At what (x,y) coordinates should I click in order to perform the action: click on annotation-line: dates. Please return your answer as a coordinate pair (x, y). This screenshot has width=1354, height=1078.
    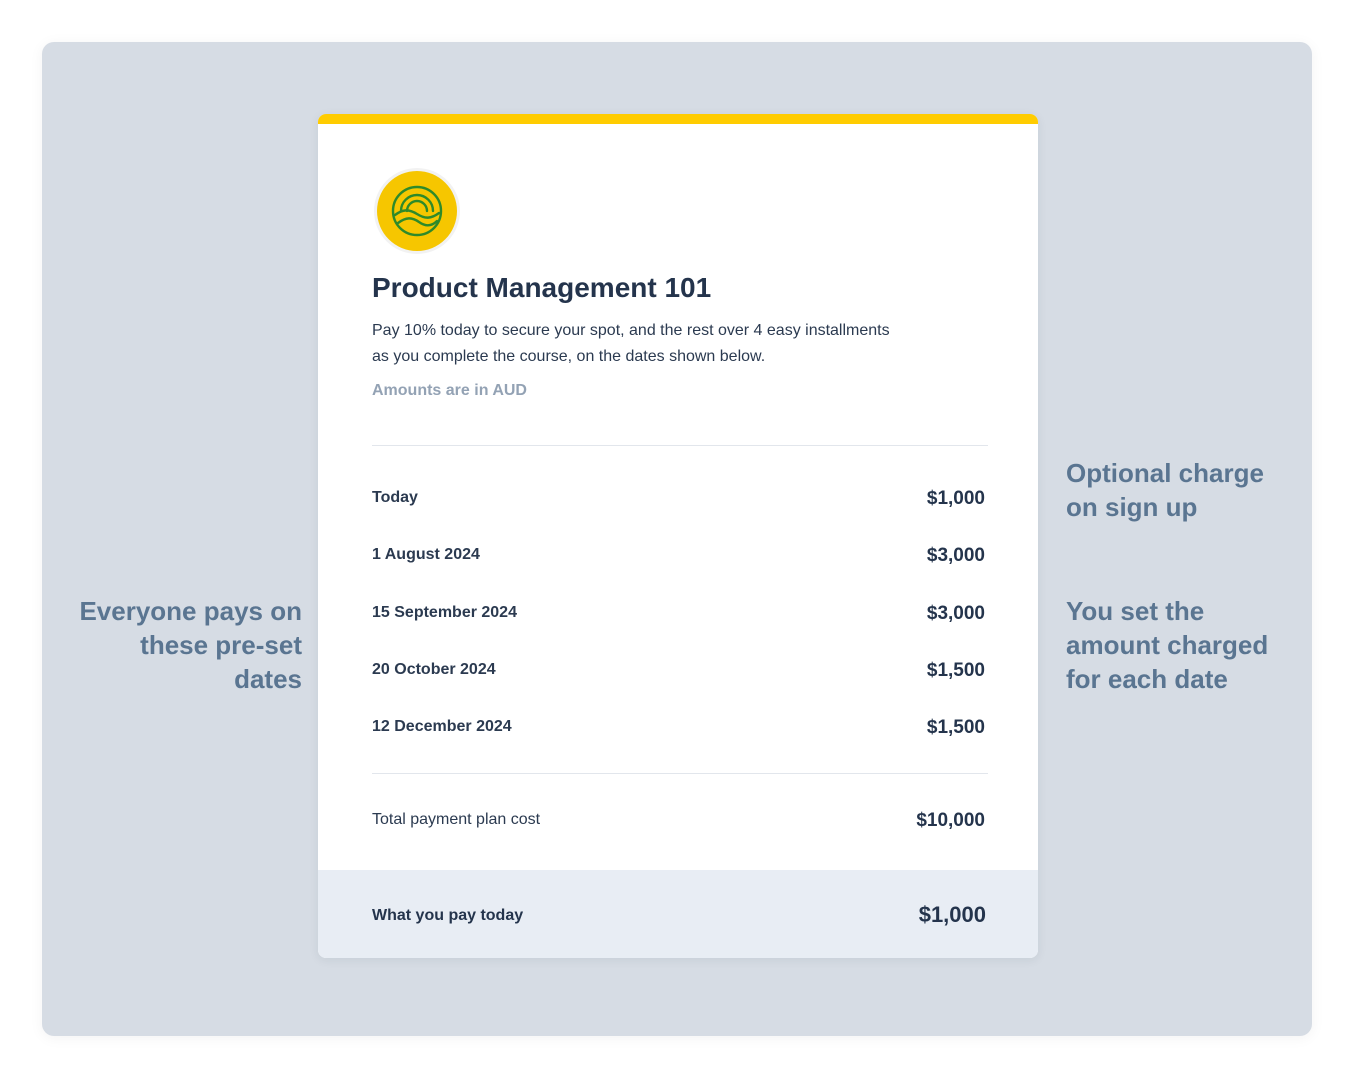
    Looking at the image, I should click on (268, 679).